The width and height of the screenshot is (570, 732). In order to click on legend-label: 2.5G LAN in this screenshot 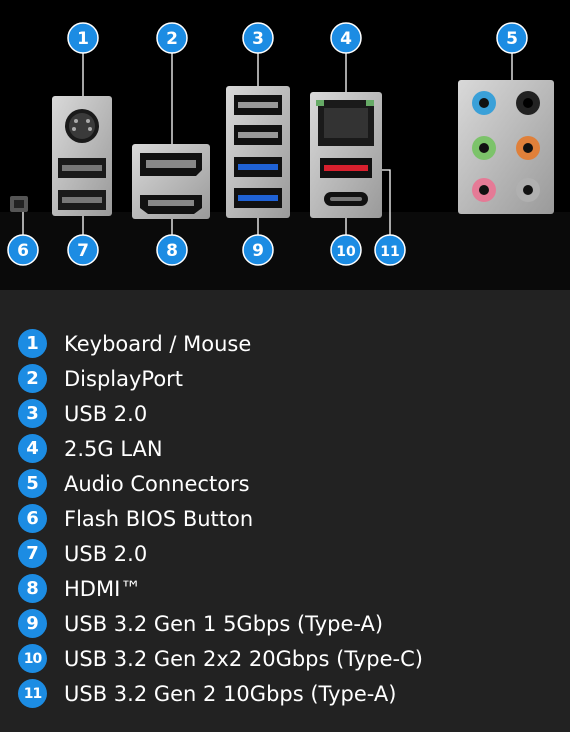, I will do `click(113, 448)`.